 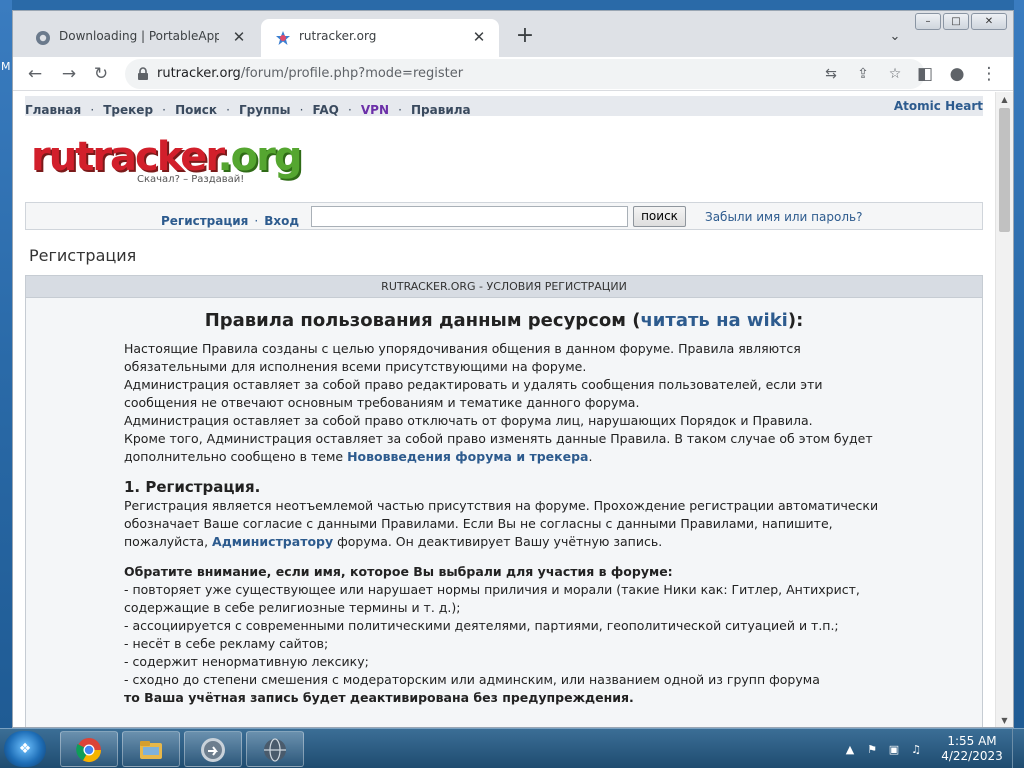 What do you see at coordinates (191, 179) in the screenshot?
I see `logo-tagline: Скачал? – Раздавай!` at bounding box center [191, 179].